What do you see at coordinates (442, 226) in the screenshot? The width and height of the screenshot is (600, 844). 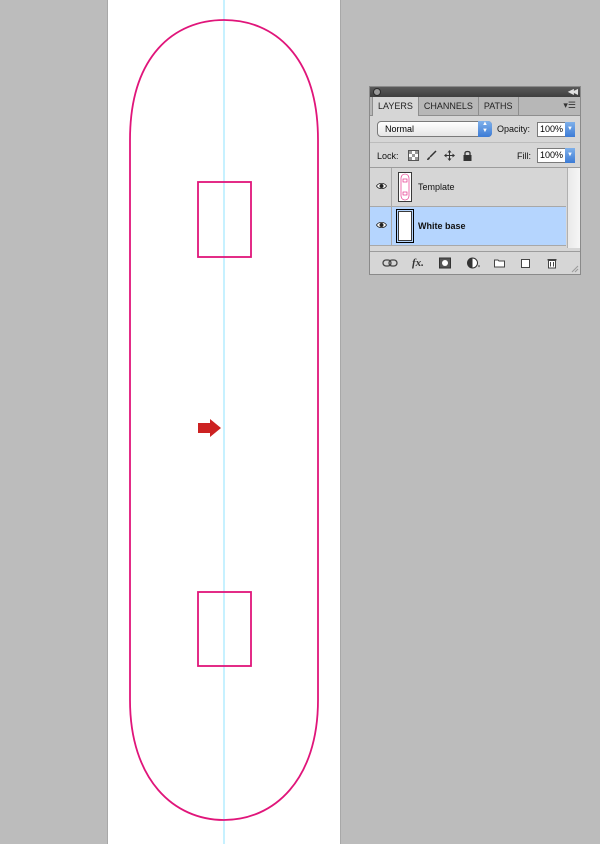 I see `layer-name: White base` at bounding box center [442, 226].